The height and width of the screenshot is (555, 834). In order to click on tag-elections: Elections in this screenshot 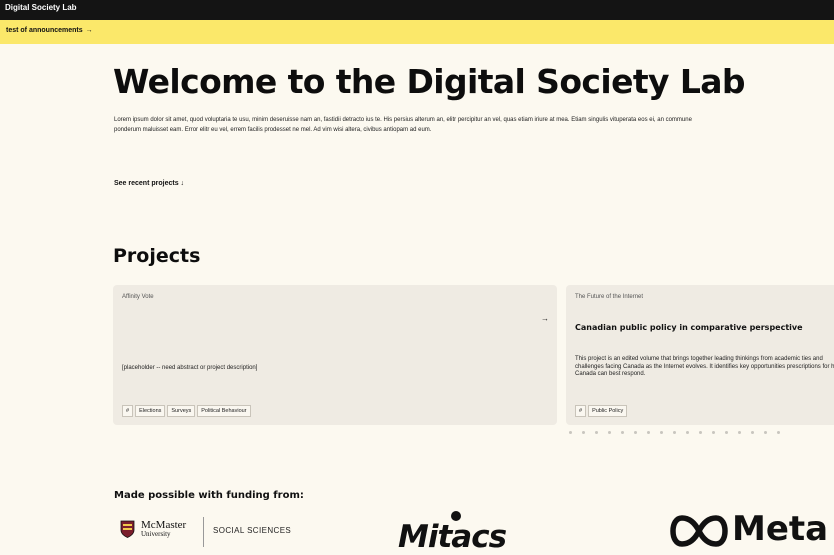, I will do `click(150, 411)`.